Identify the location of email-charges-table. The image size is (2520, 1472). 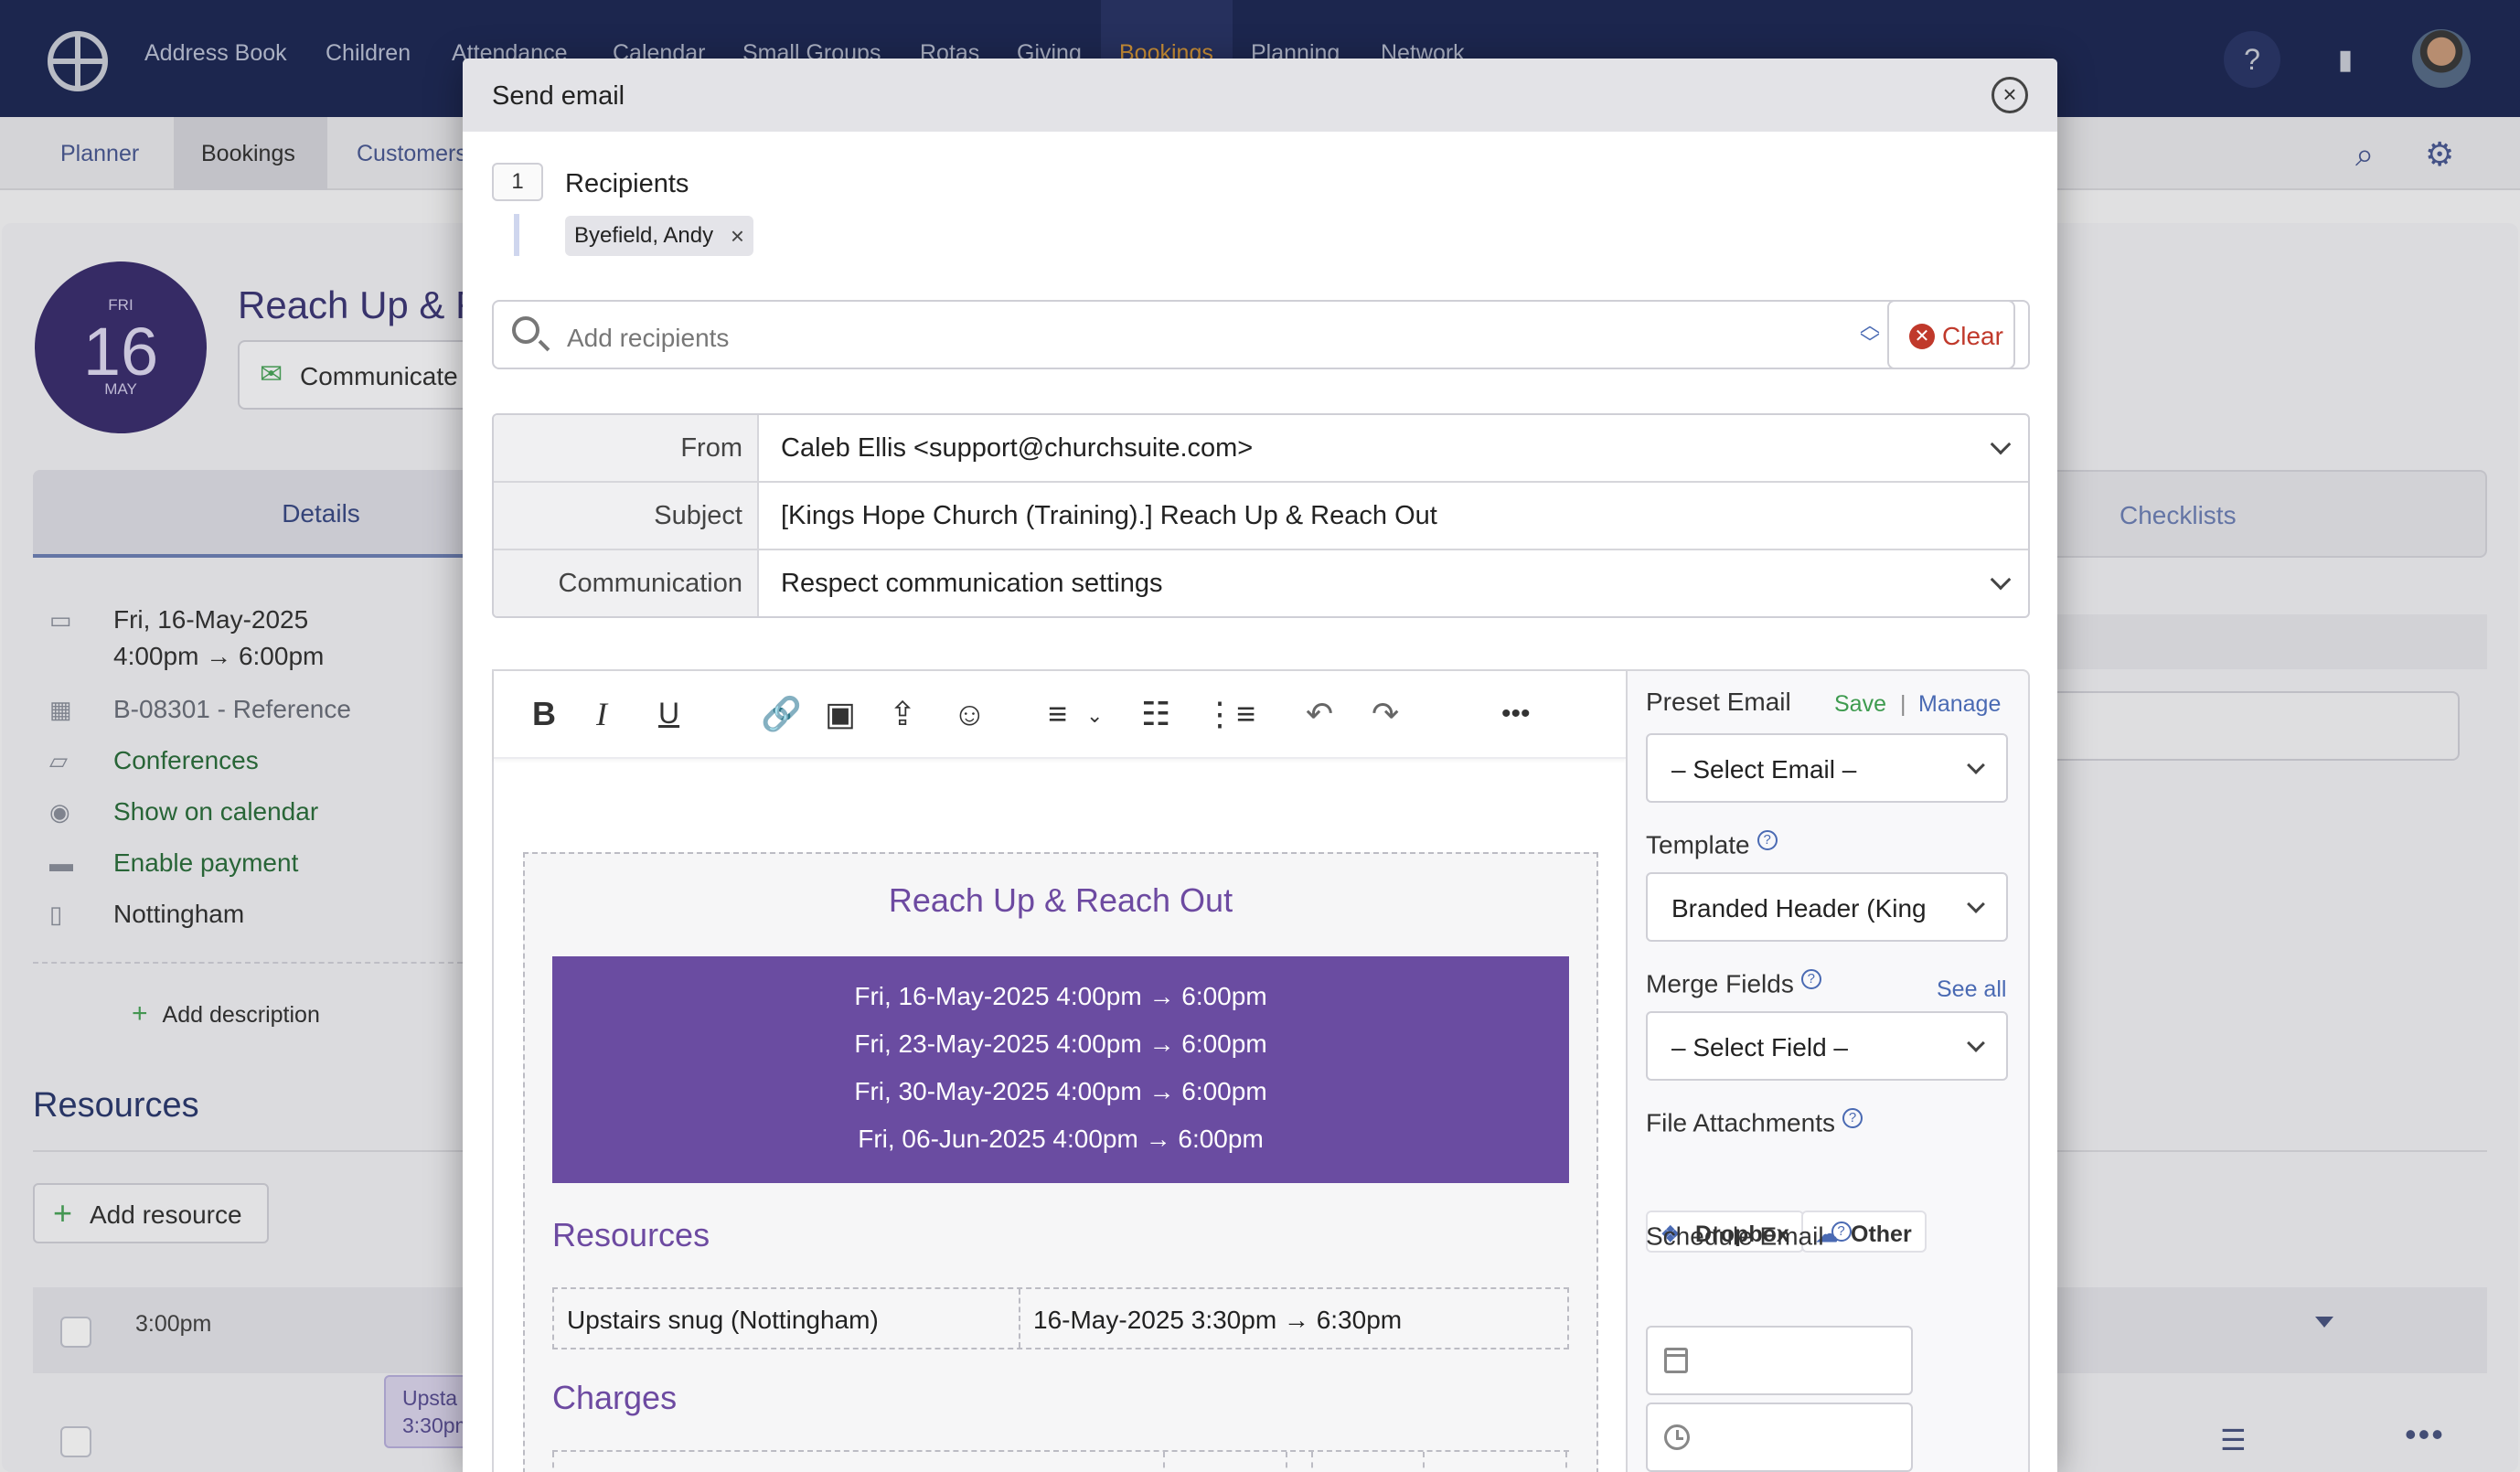
(1060, 1461).